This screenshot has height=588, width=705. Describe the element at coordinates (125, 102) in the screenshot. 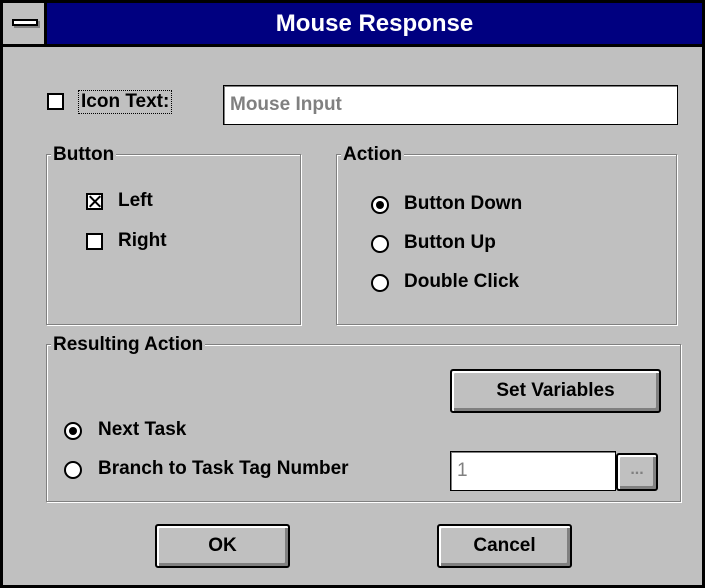

I see `icon-text-label: Icon Text:` at that location.